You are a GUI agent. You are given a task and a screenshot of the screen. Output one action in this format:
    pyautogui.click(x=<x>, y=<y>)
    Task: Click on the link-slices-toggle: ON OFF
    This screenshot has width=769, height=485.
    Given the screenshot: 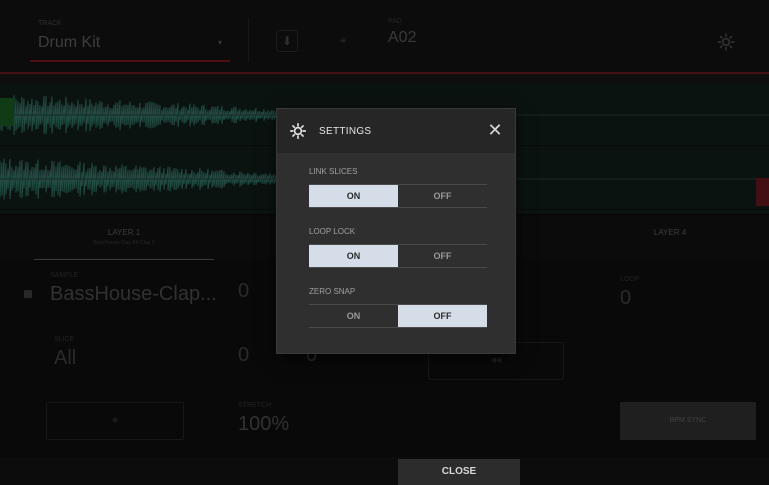 What is the action you would take?
    pyautogui.click(x=398, y=196)
    